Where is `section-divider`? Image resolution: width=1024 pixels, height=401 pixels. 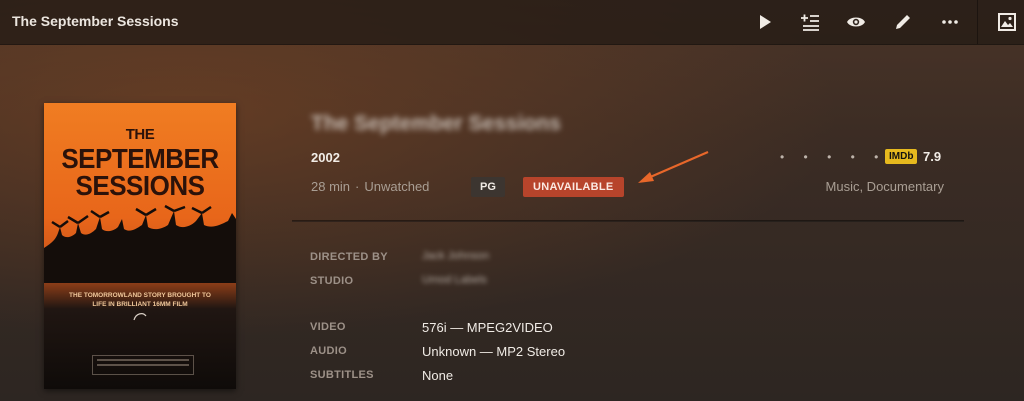 section-divider is located at coordinates (628, 221).